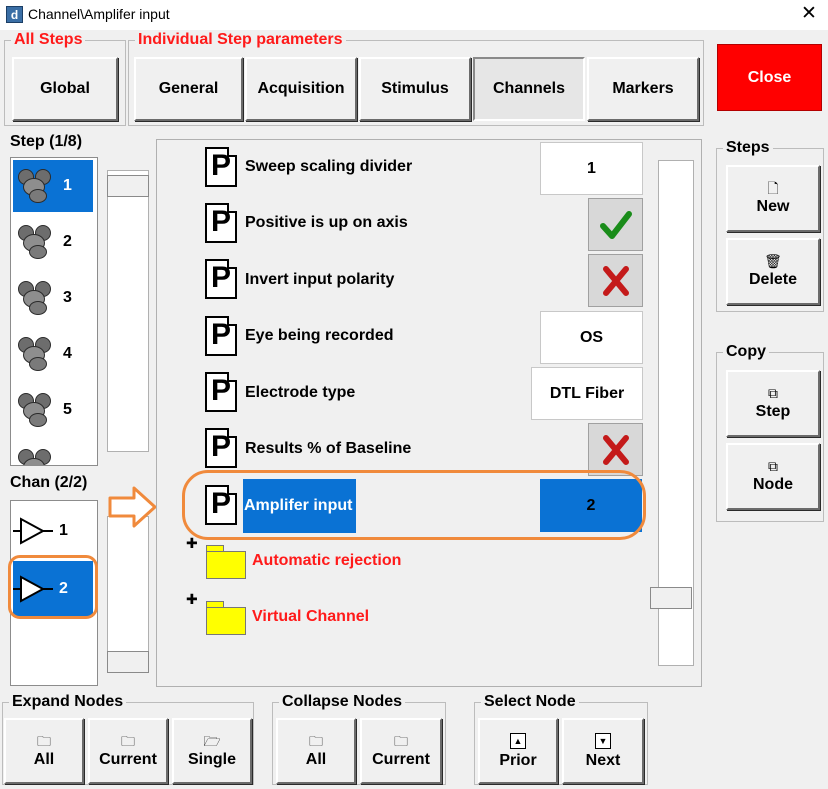 Image resolution: width=828 pixels, height=789 pixels. Describe the element at coordinates (128, 311) in the screenshot. I see `step-list-scrollbar` at that location.